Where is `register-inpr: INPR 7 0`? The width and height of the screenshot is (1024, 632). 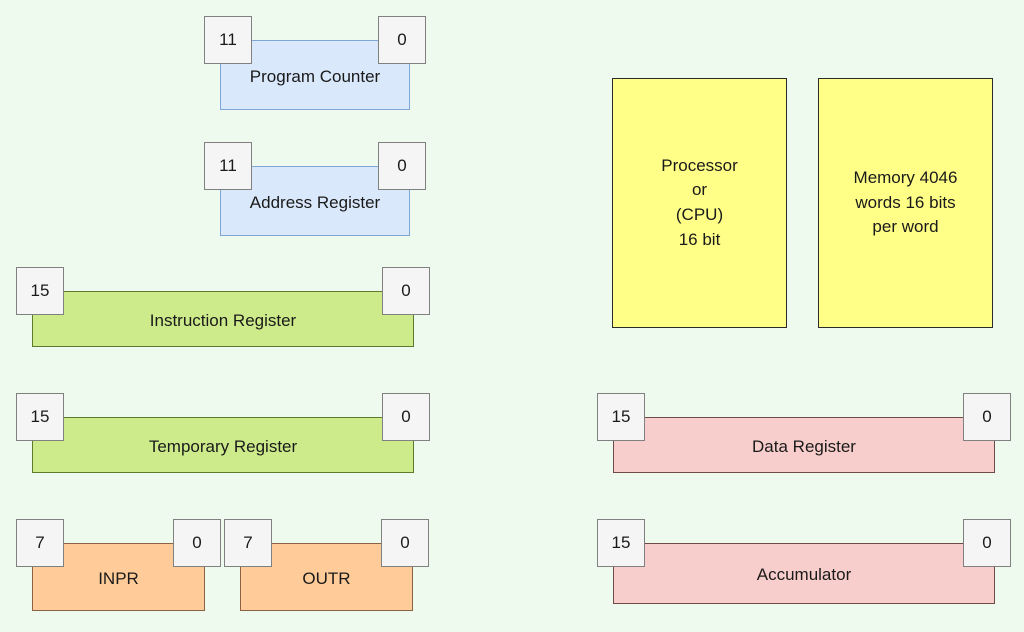 register-inpr: INPR 7 0 is located at coordinates (118, 565).